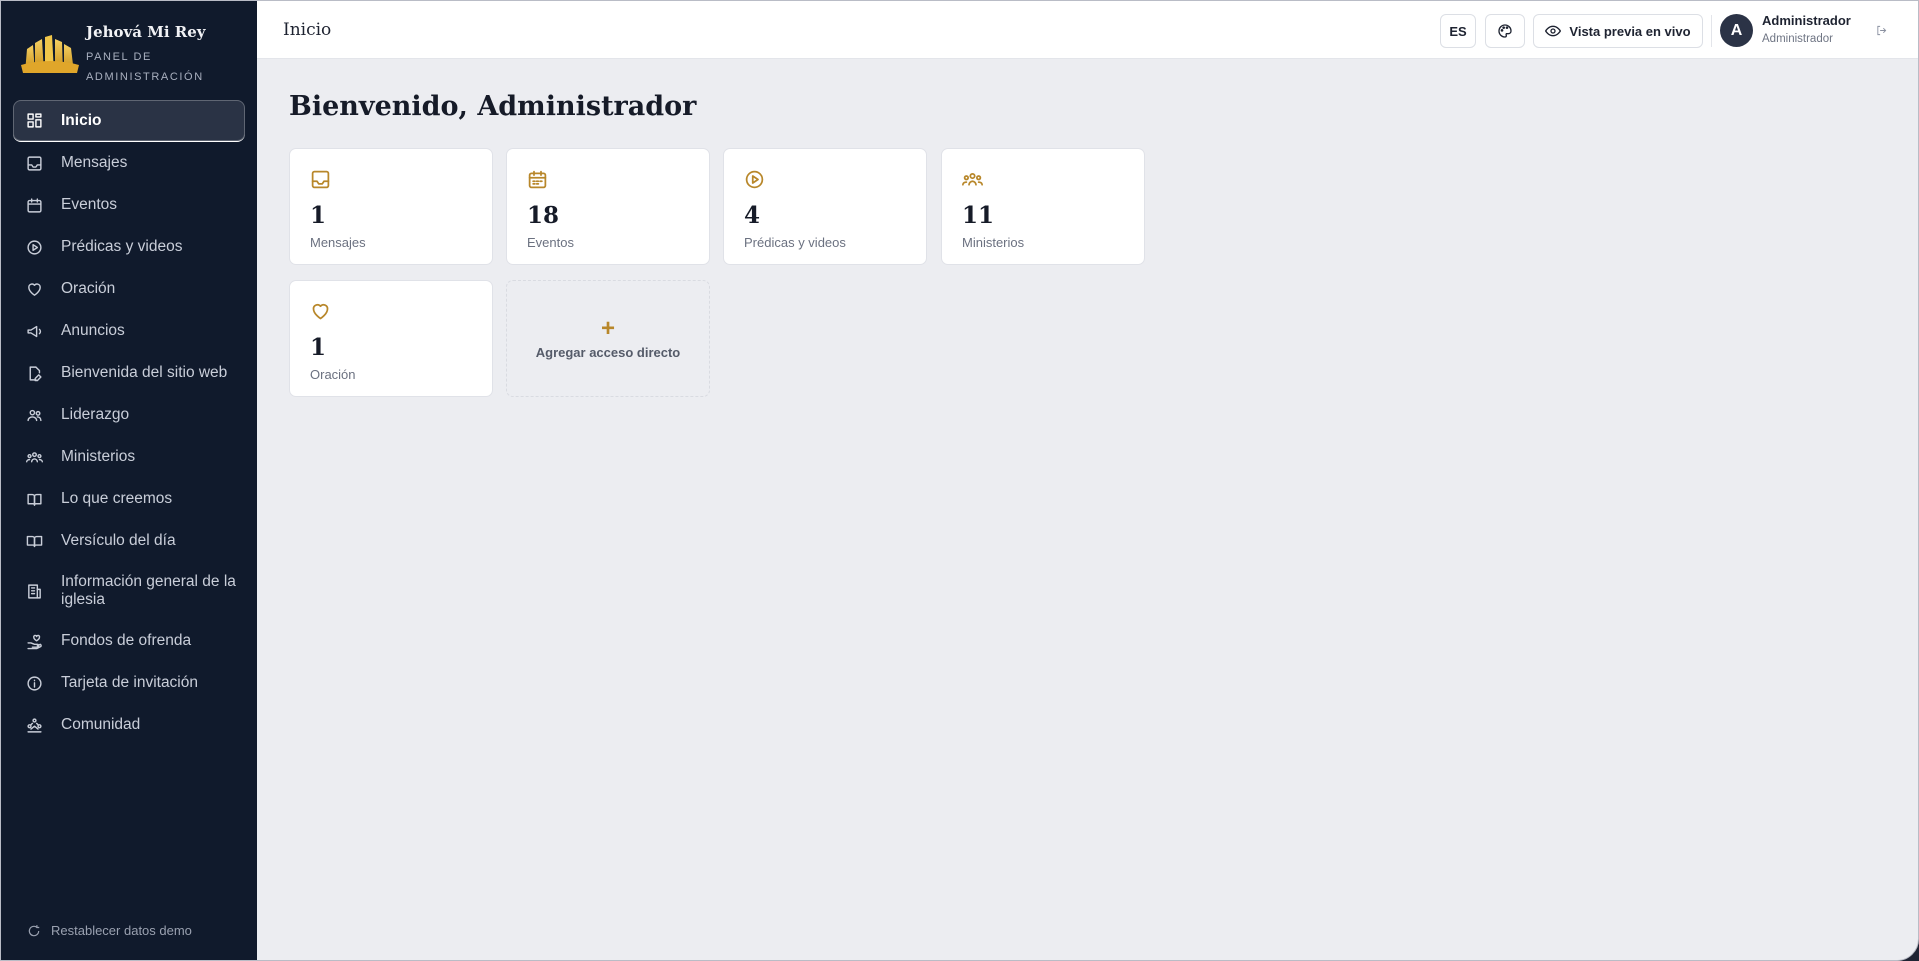 This screenshot has width=1919, height=961. Describe the element at coordinates (34, 641) in the screenshot. I see `hand-heart-icon` at that location.